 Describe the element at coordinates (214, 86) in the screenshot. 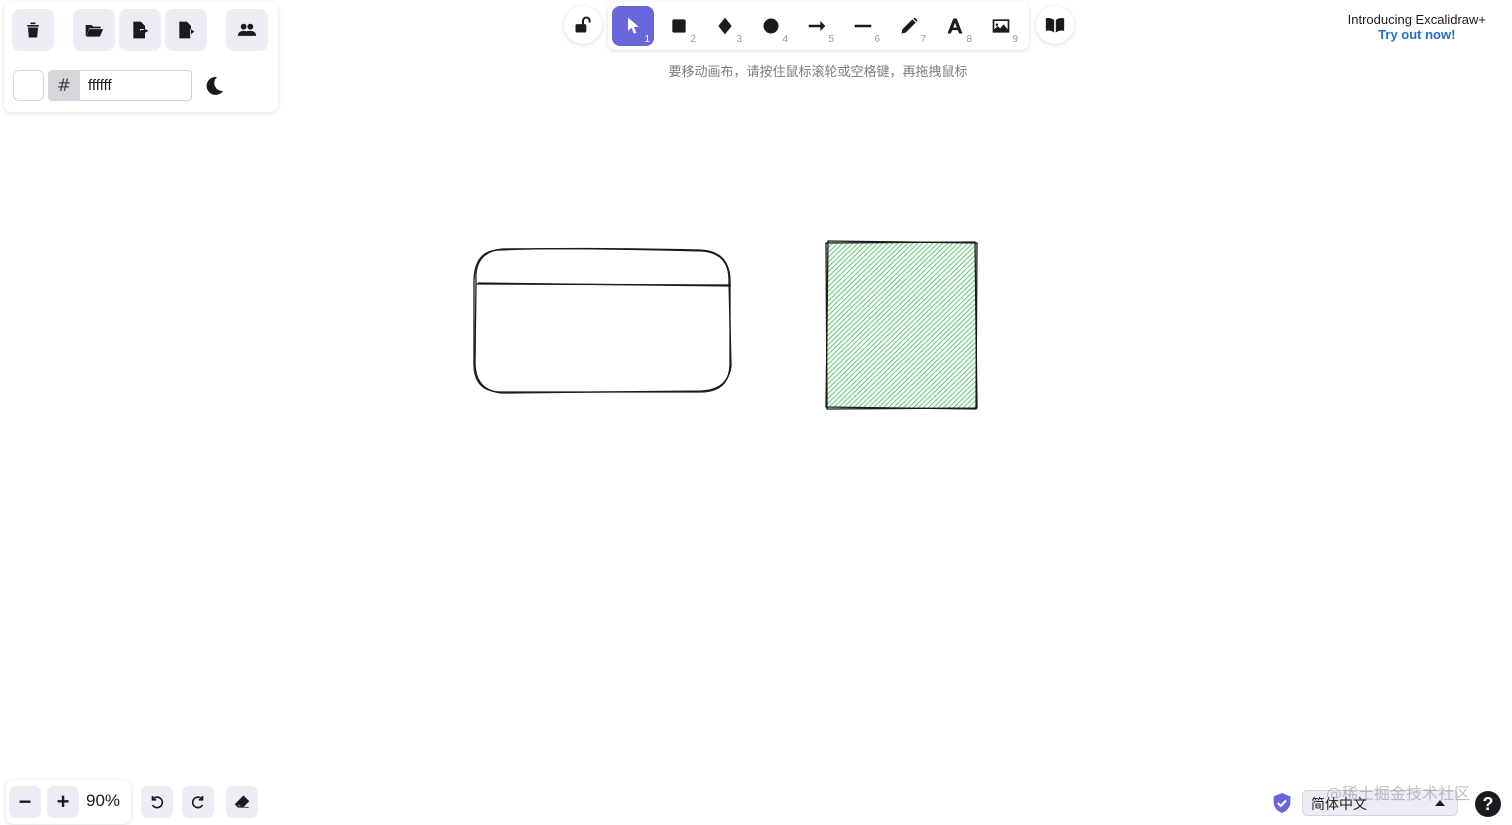

I see `moon-icon` at that location.